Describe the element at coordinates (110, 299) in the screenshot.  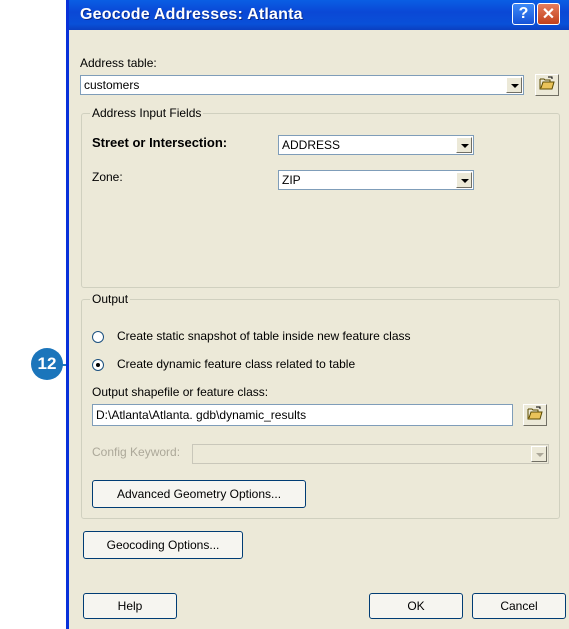
I see `output-title: Output` at that location.